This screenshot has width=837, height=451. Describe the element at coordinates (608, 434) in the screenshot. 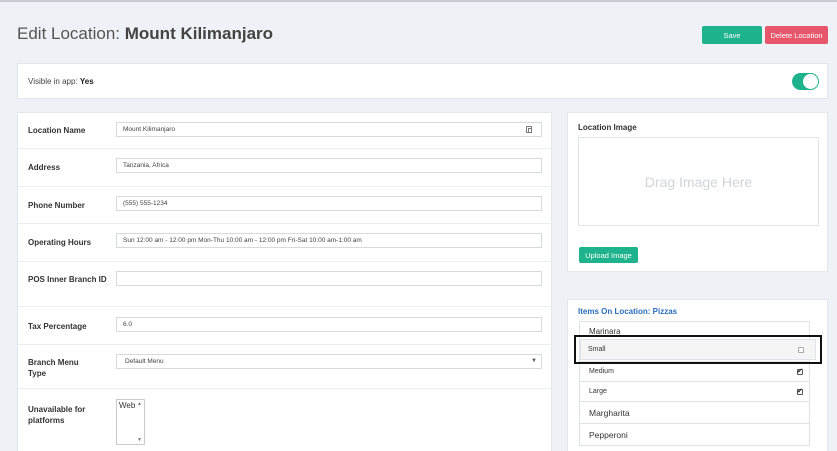

I see `item-label: Pepperoni` at that location.